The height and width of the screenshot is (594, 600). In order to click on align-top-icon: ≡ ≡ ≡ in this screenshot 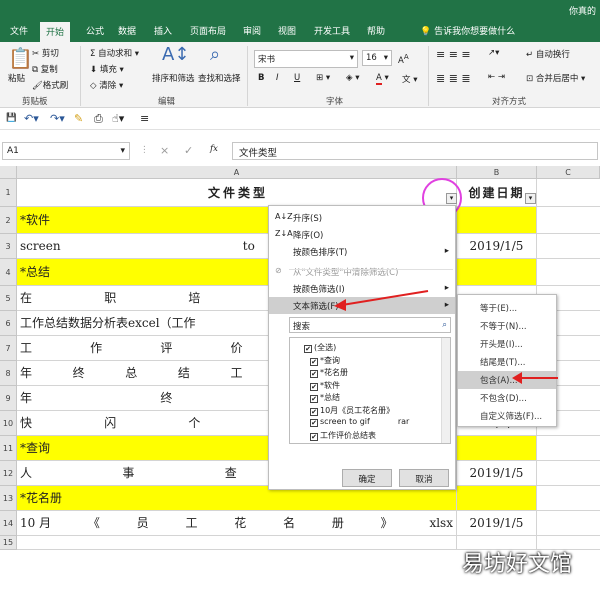, I will do `click(453, 54)`.